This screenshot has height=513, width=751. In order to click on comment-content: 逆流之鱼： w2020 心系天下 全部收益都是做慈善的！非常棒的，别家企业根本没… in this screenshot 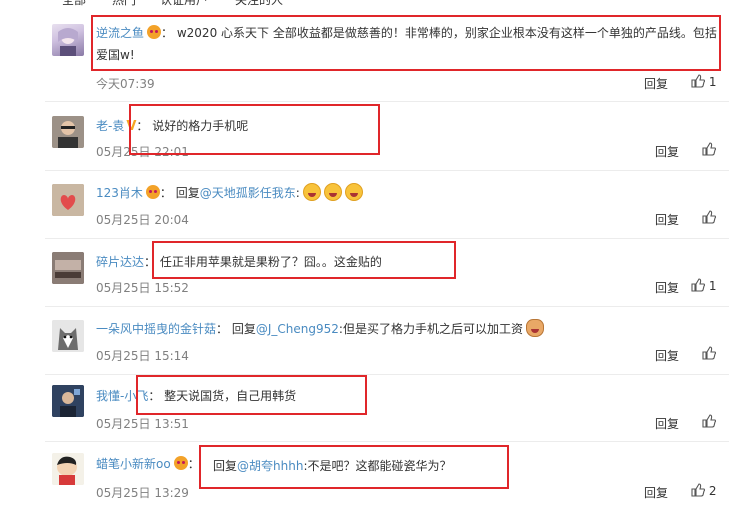, I will do `click(406, 43)`.